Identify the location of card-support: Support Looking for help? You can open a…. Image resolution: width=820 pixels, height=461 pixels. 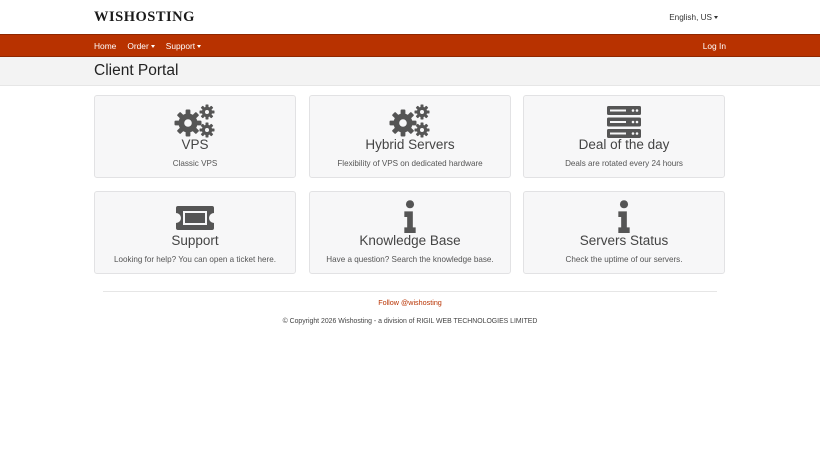
(195, 232).